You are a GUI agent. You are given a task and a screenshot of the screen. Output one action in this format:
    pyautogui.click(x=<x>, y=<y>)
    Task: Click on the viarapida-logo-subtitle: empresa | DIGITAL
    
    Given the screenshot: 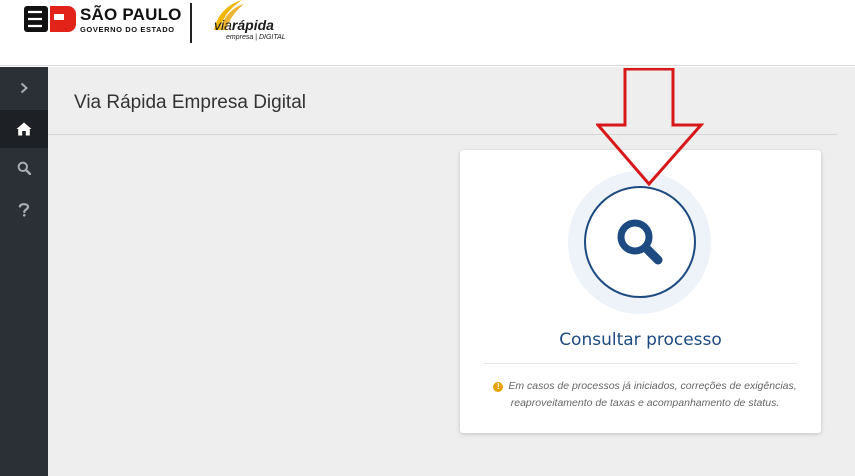 What is the action you would take?
    pyautogui.click(x=256, y=37)
    